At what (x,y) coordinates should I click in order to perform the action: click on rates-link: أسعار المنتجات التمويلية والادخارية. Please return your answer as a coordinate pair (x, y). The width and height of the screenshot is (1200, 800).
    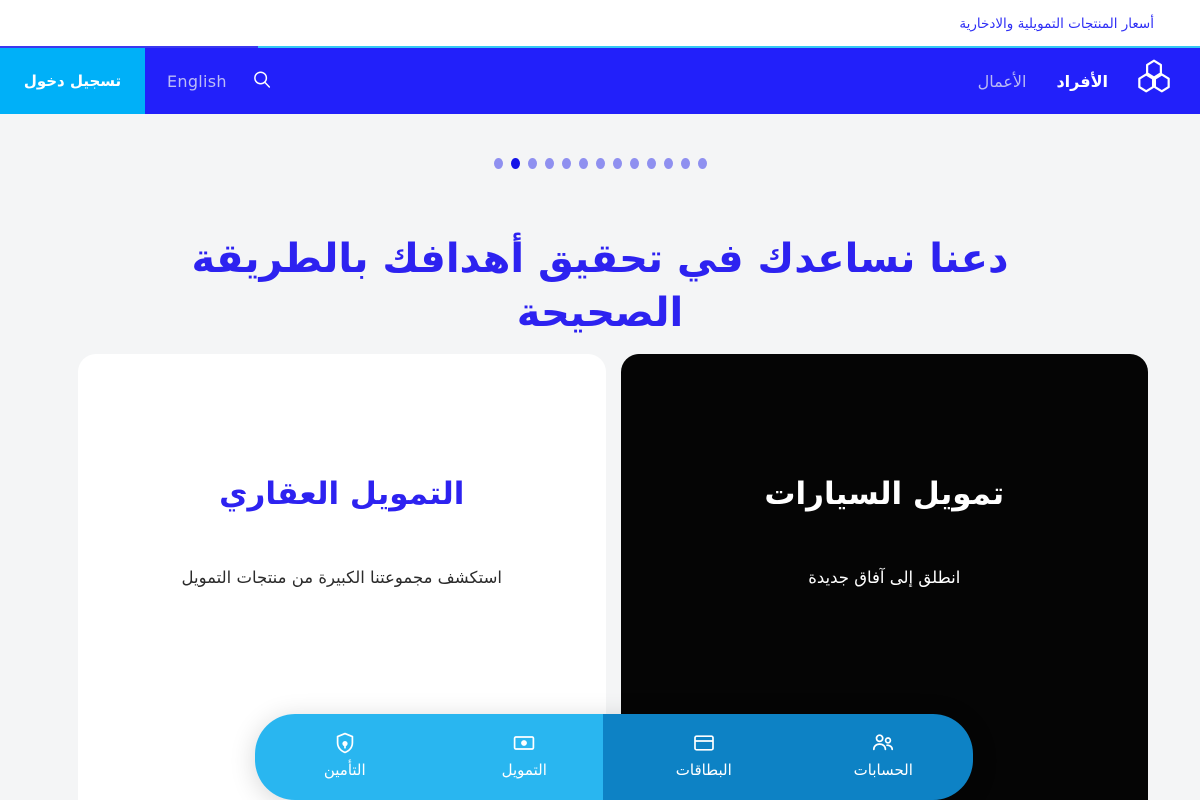
    Looking at the image, I should click on (1056, 24).